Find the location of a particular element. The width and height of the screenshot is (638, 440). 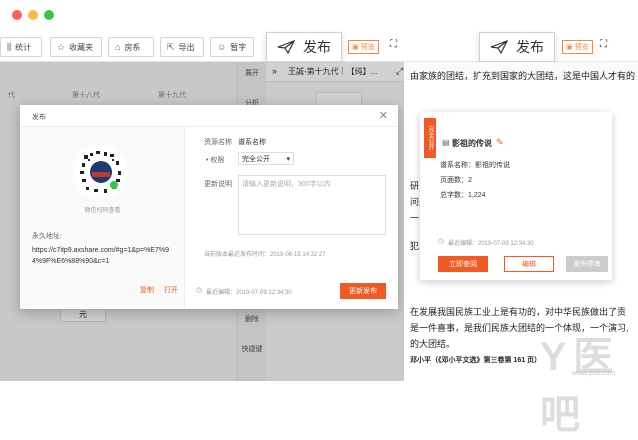

view-now-button: 立即查阅 is located at coordinates (463, 264).